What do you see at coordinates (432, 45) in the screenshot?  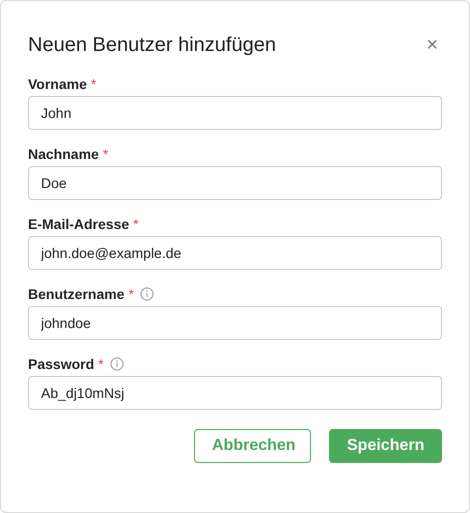 I see `close-button: ×` at bounding box center [432, 45].